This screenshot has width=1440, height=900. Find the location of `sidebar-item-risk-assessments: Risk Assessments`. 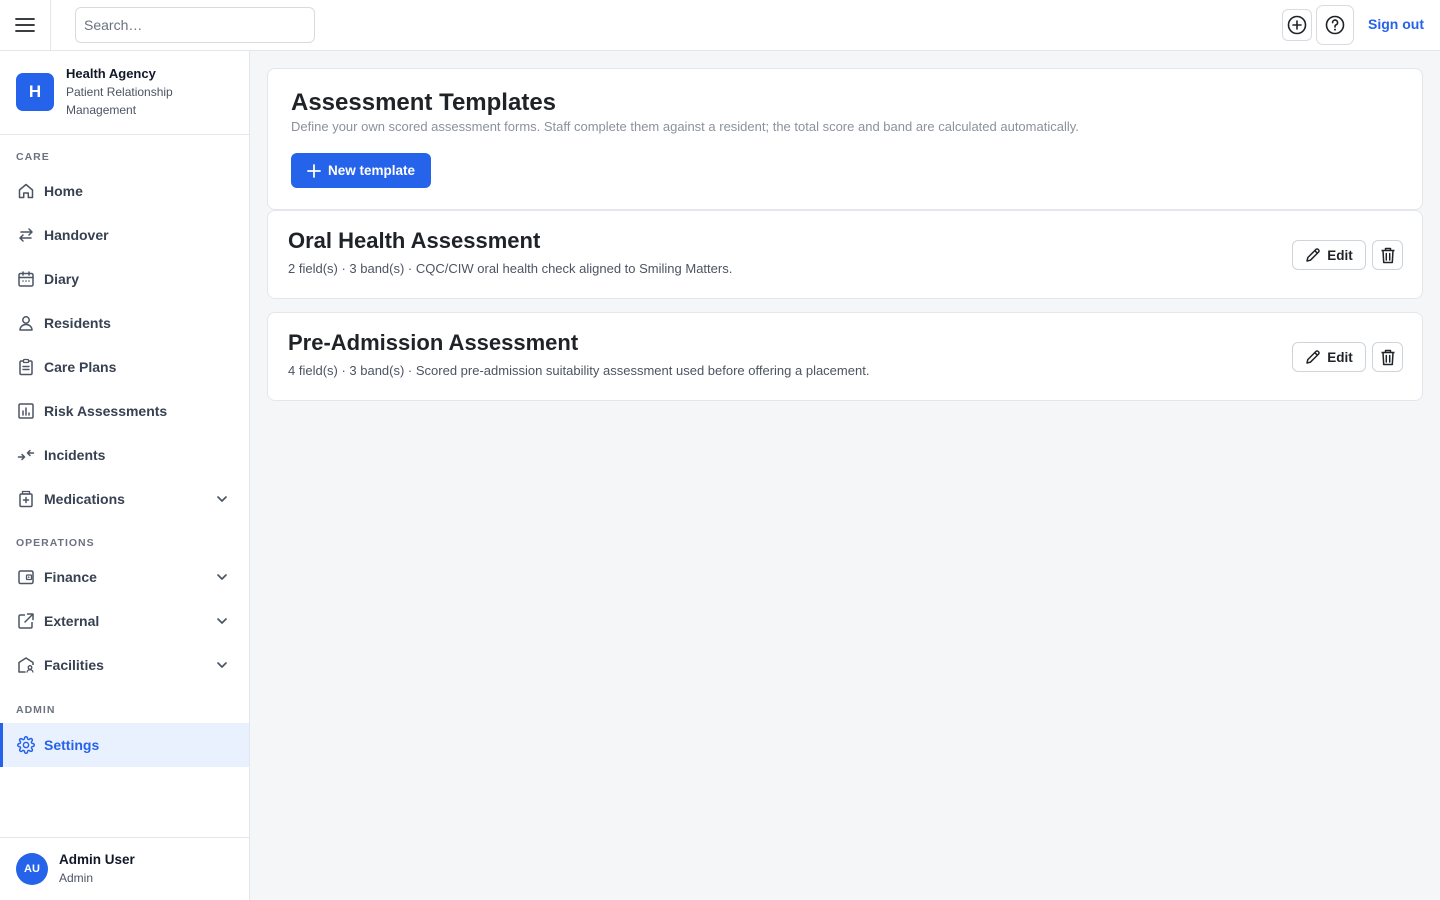

sidebar-item-risk-assessments: Risk Assessments is located at coordinates (124, 411).